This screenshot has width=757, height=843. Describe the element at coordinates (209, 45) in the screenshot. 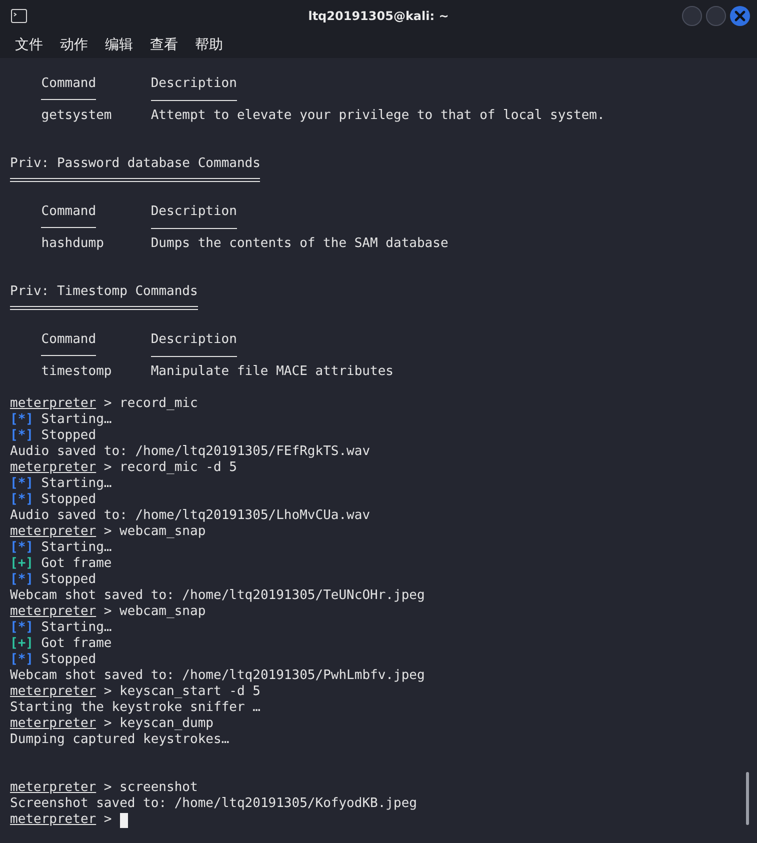

I see `menu-item: 帮助` at that location.